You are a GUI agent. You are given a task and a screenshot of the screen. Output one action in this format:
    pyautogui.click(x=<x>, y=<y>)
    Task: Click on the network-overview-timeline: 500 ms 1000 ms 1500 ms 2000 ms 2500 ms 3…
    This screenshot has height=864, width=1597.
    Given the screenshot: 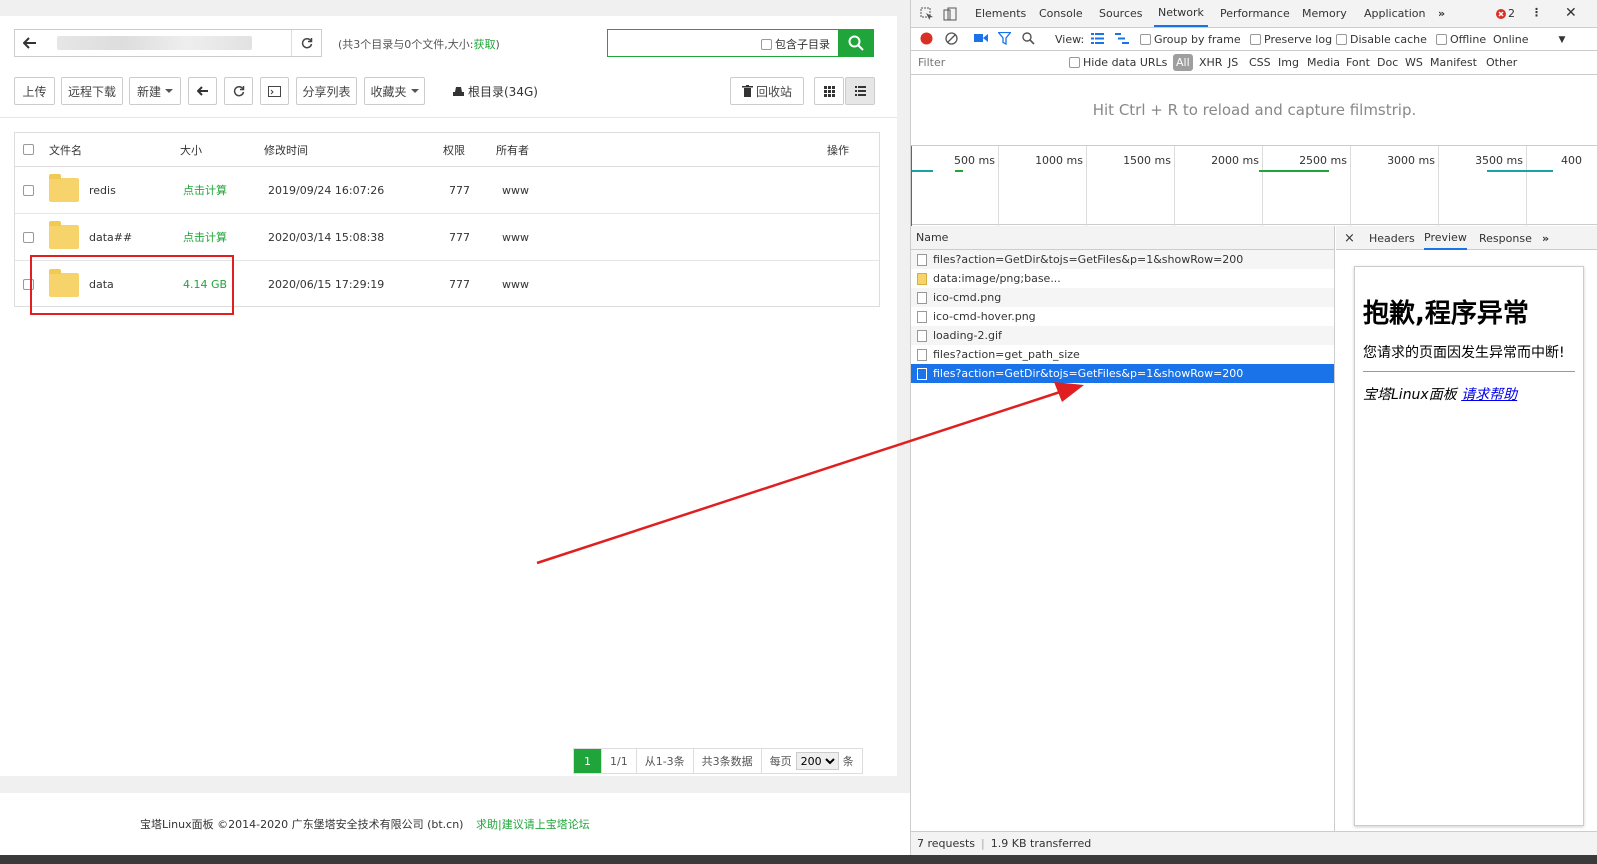 What is the action you would take?
    pyautogui.click(x=1254, y=185)
    